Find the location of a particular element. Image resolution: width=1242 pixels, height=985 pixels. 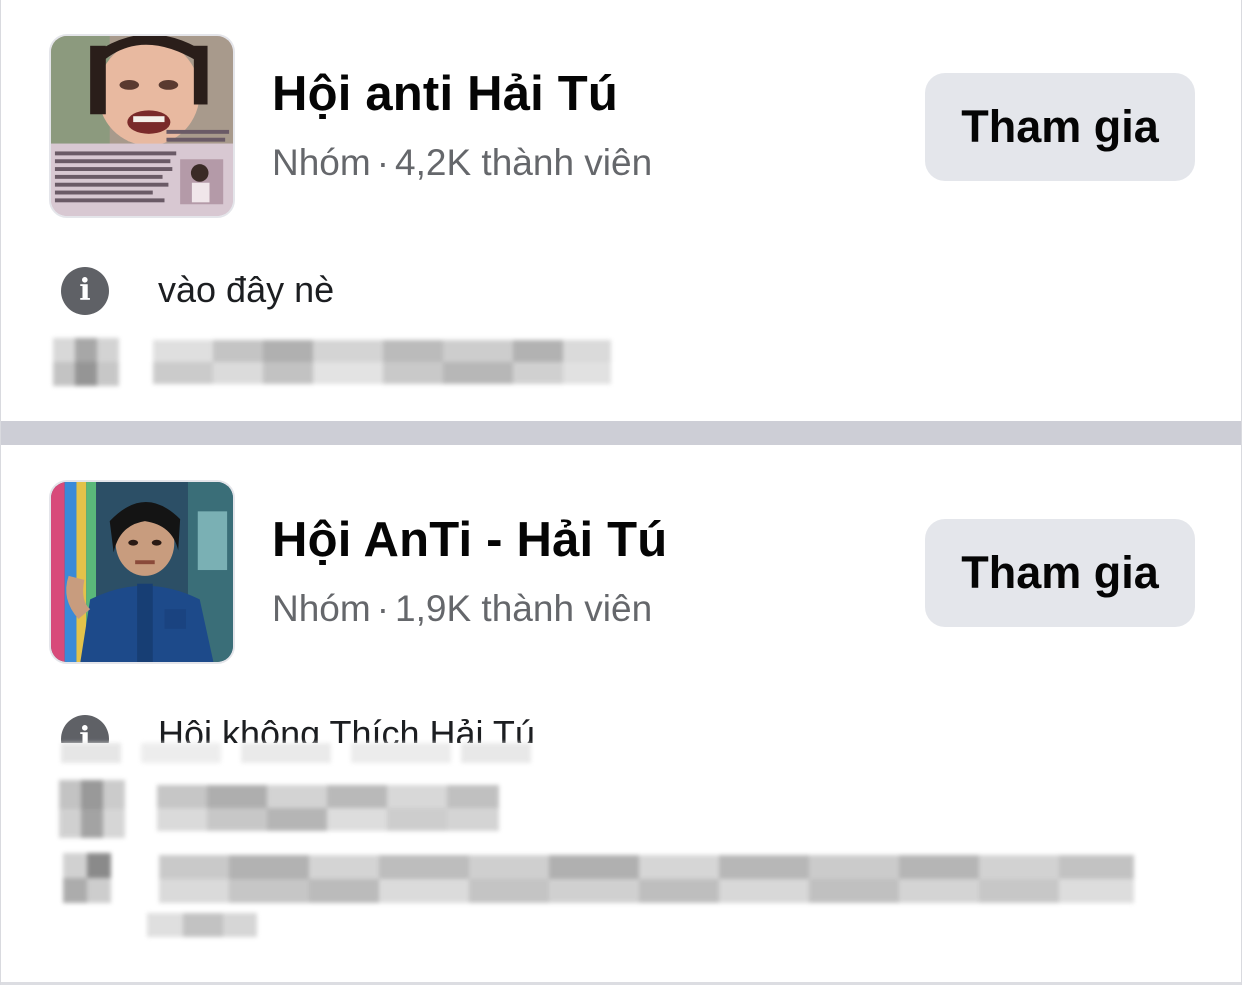

description-row: i Hội không Thích Hải Tú is located at coordinates (351, 725).